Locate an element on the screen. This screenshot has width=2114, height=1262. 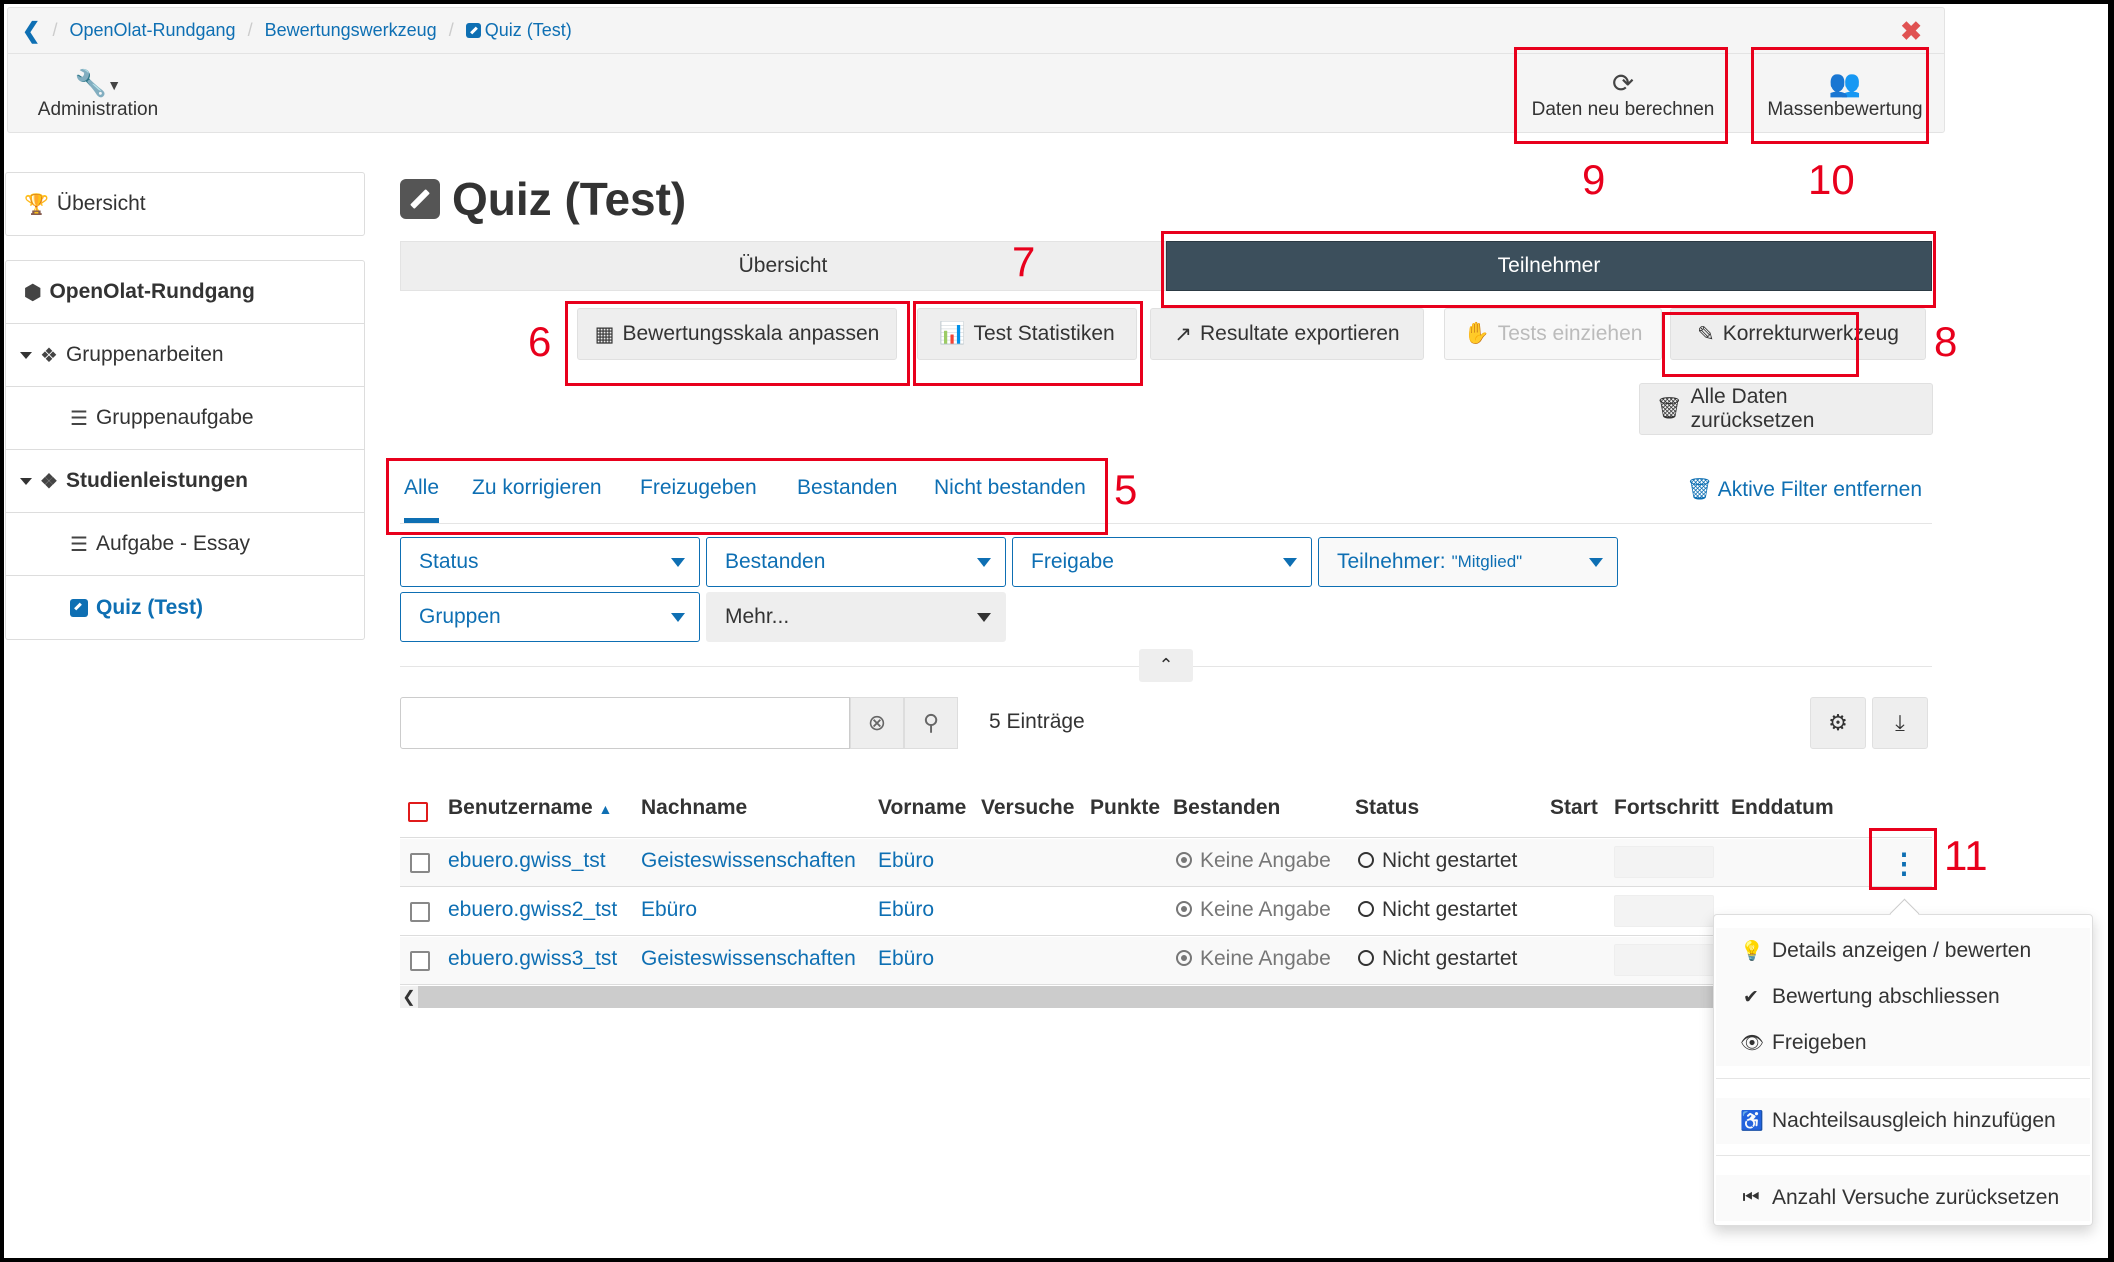
reset-all-data-label: Alle Daten zurücksetzen is located at coordinates (1752, 408).